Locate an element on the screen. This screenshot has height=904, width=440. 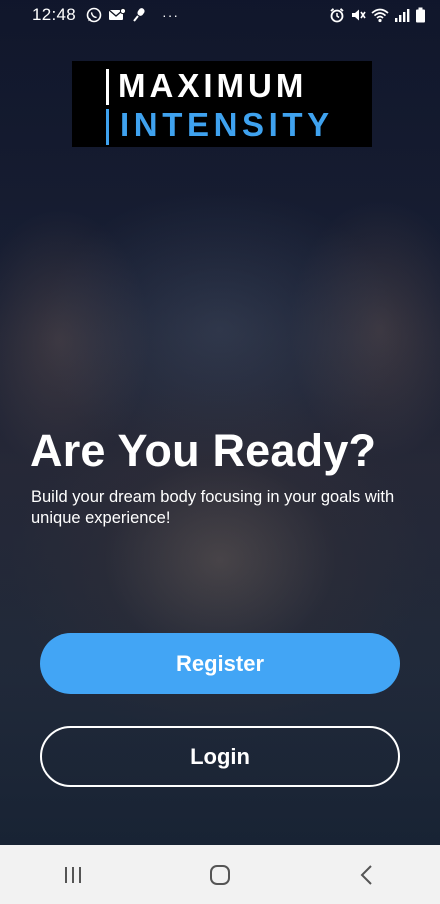
register-button: Register is located at coordinates (220, 663).